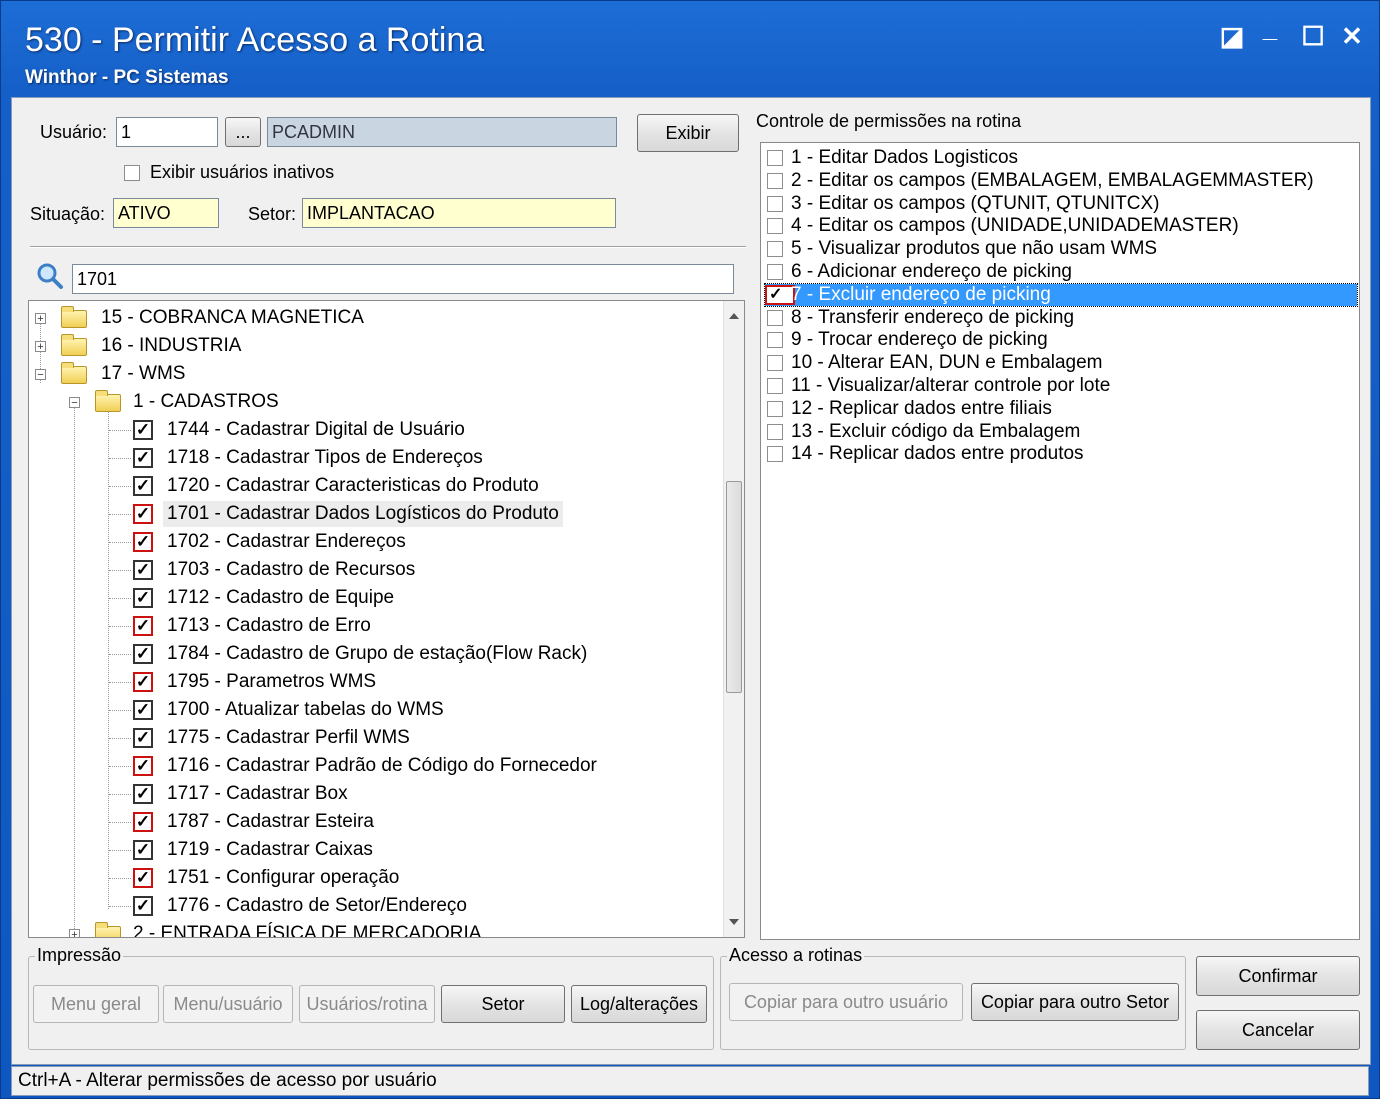 This screenshot has height=1099, width=1380. Describe the element at coordinates (1061, 340) in the screenshot. I see `permission-item: 9 - Trocar endereço de picking` at that location.